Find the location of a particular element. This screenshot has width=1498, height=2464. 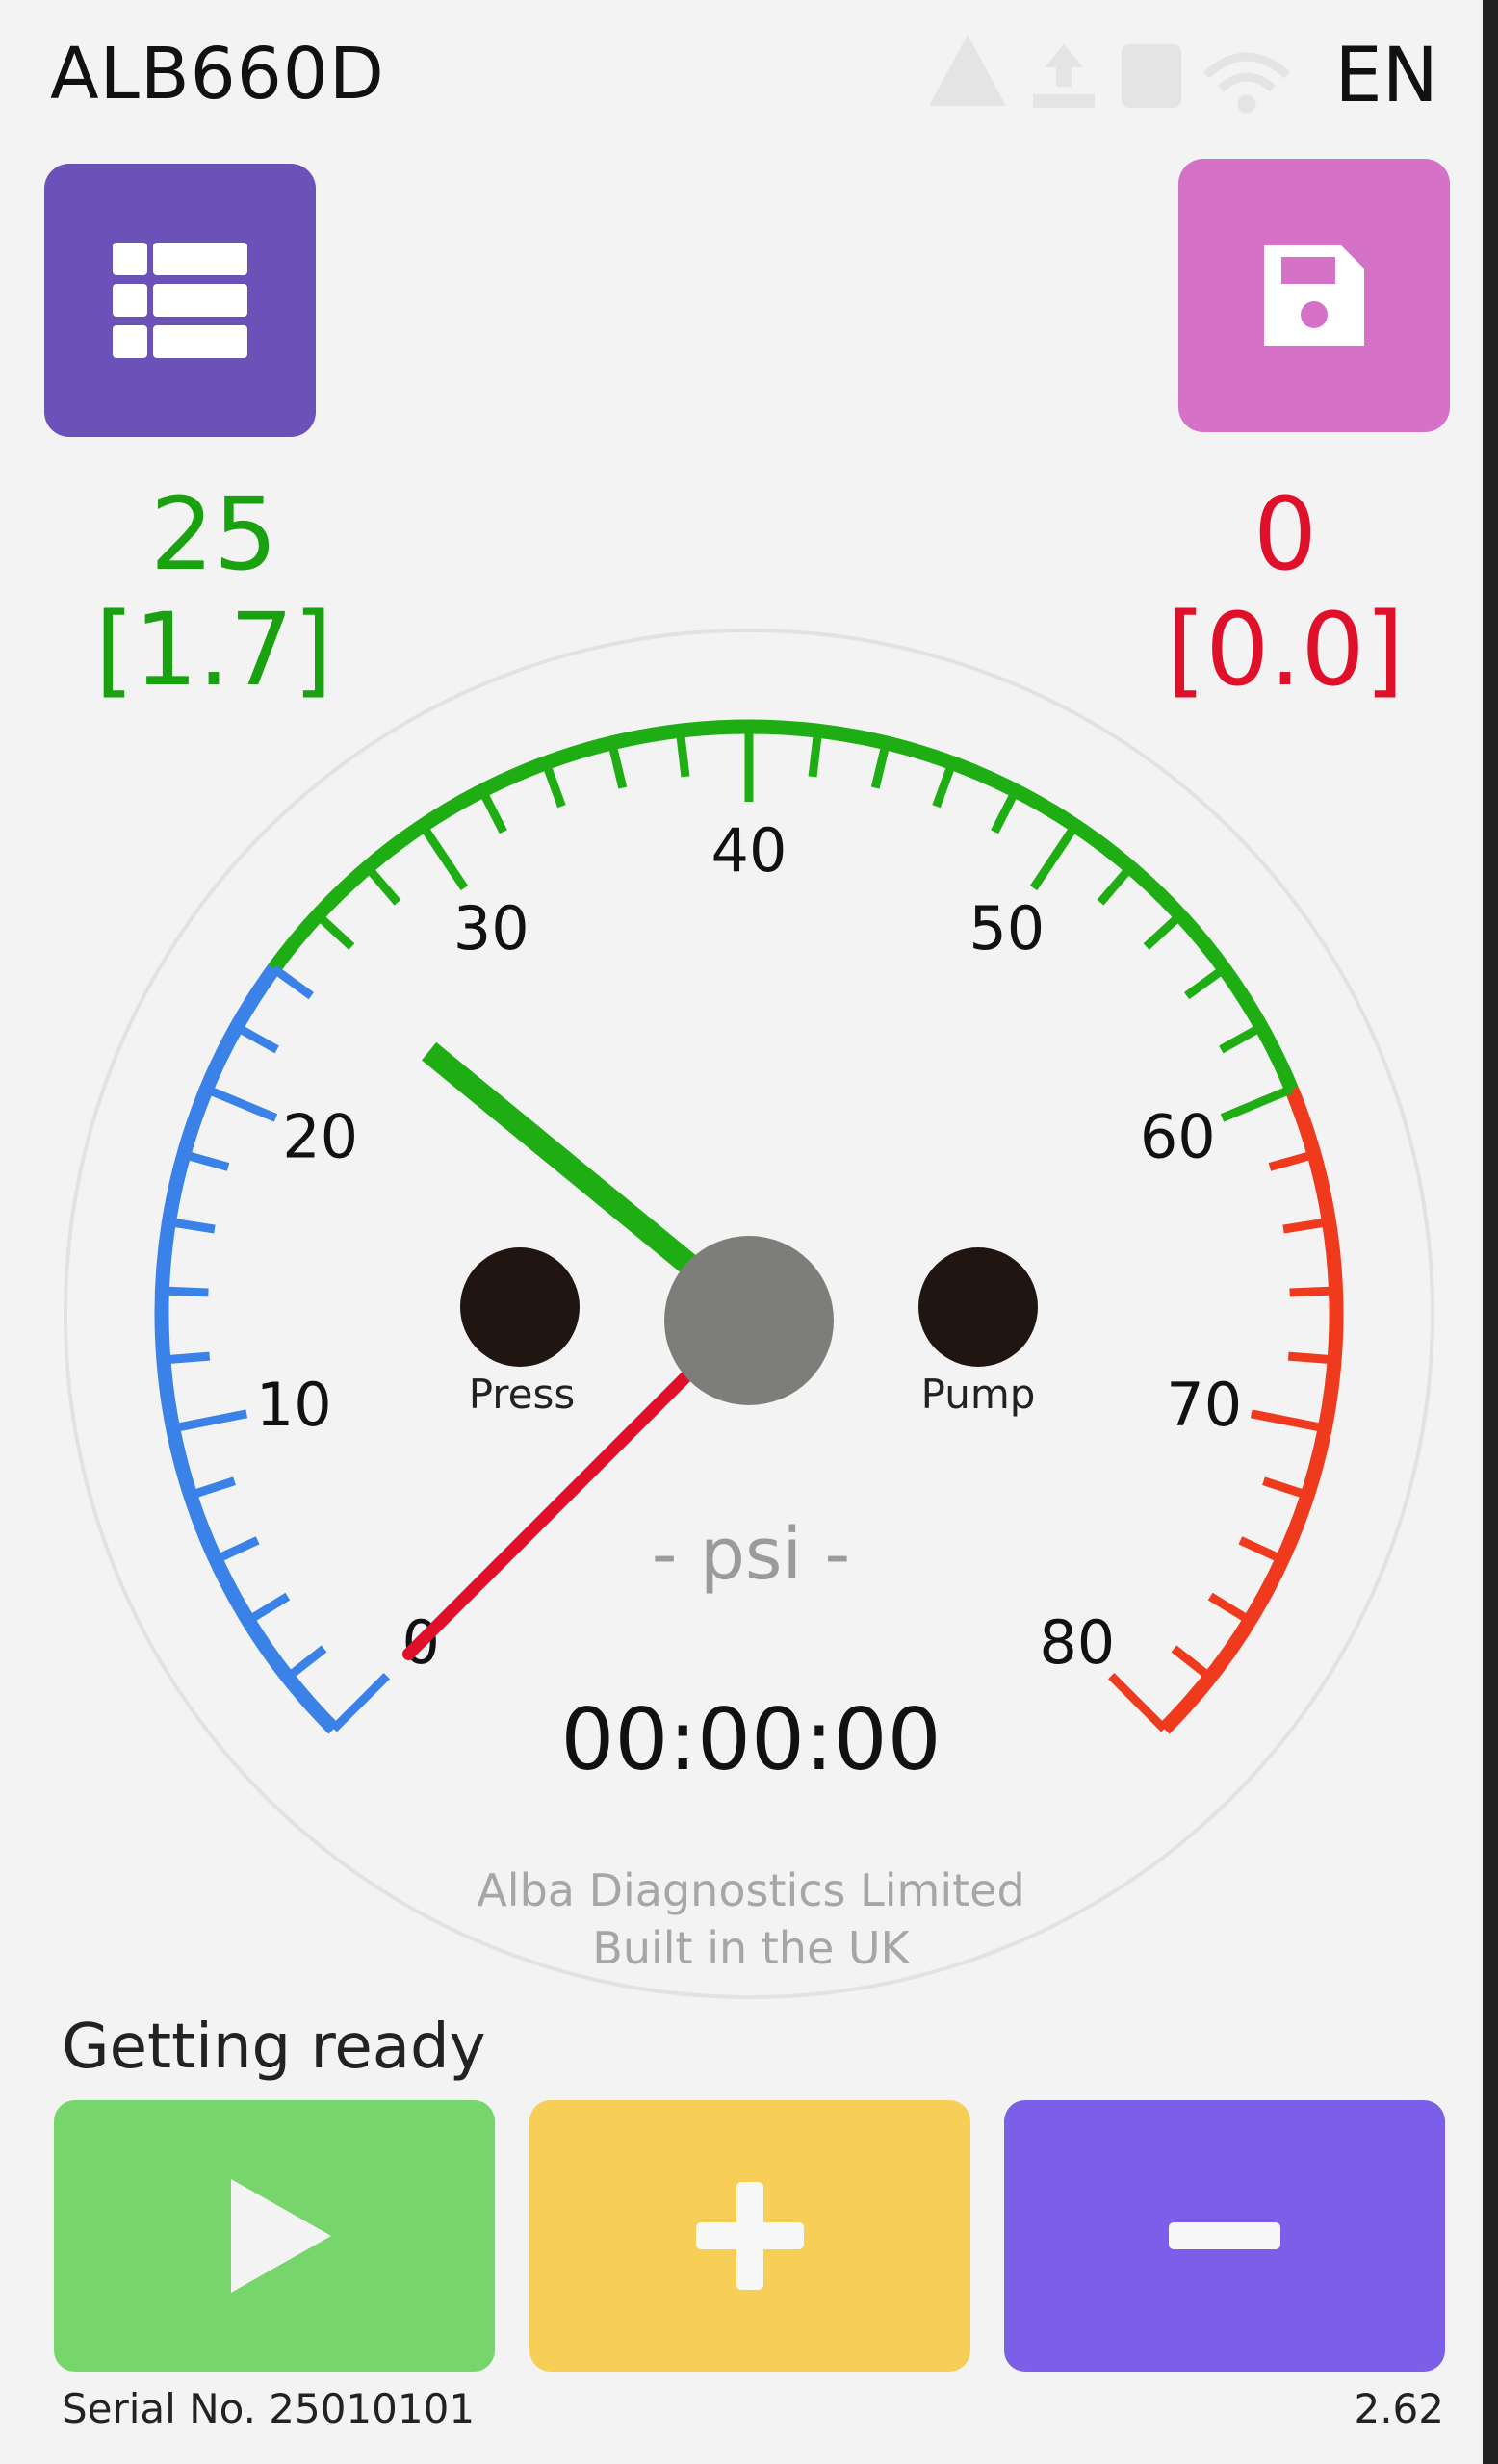

pump-label: Pump is located at coordinates (978, 1394).